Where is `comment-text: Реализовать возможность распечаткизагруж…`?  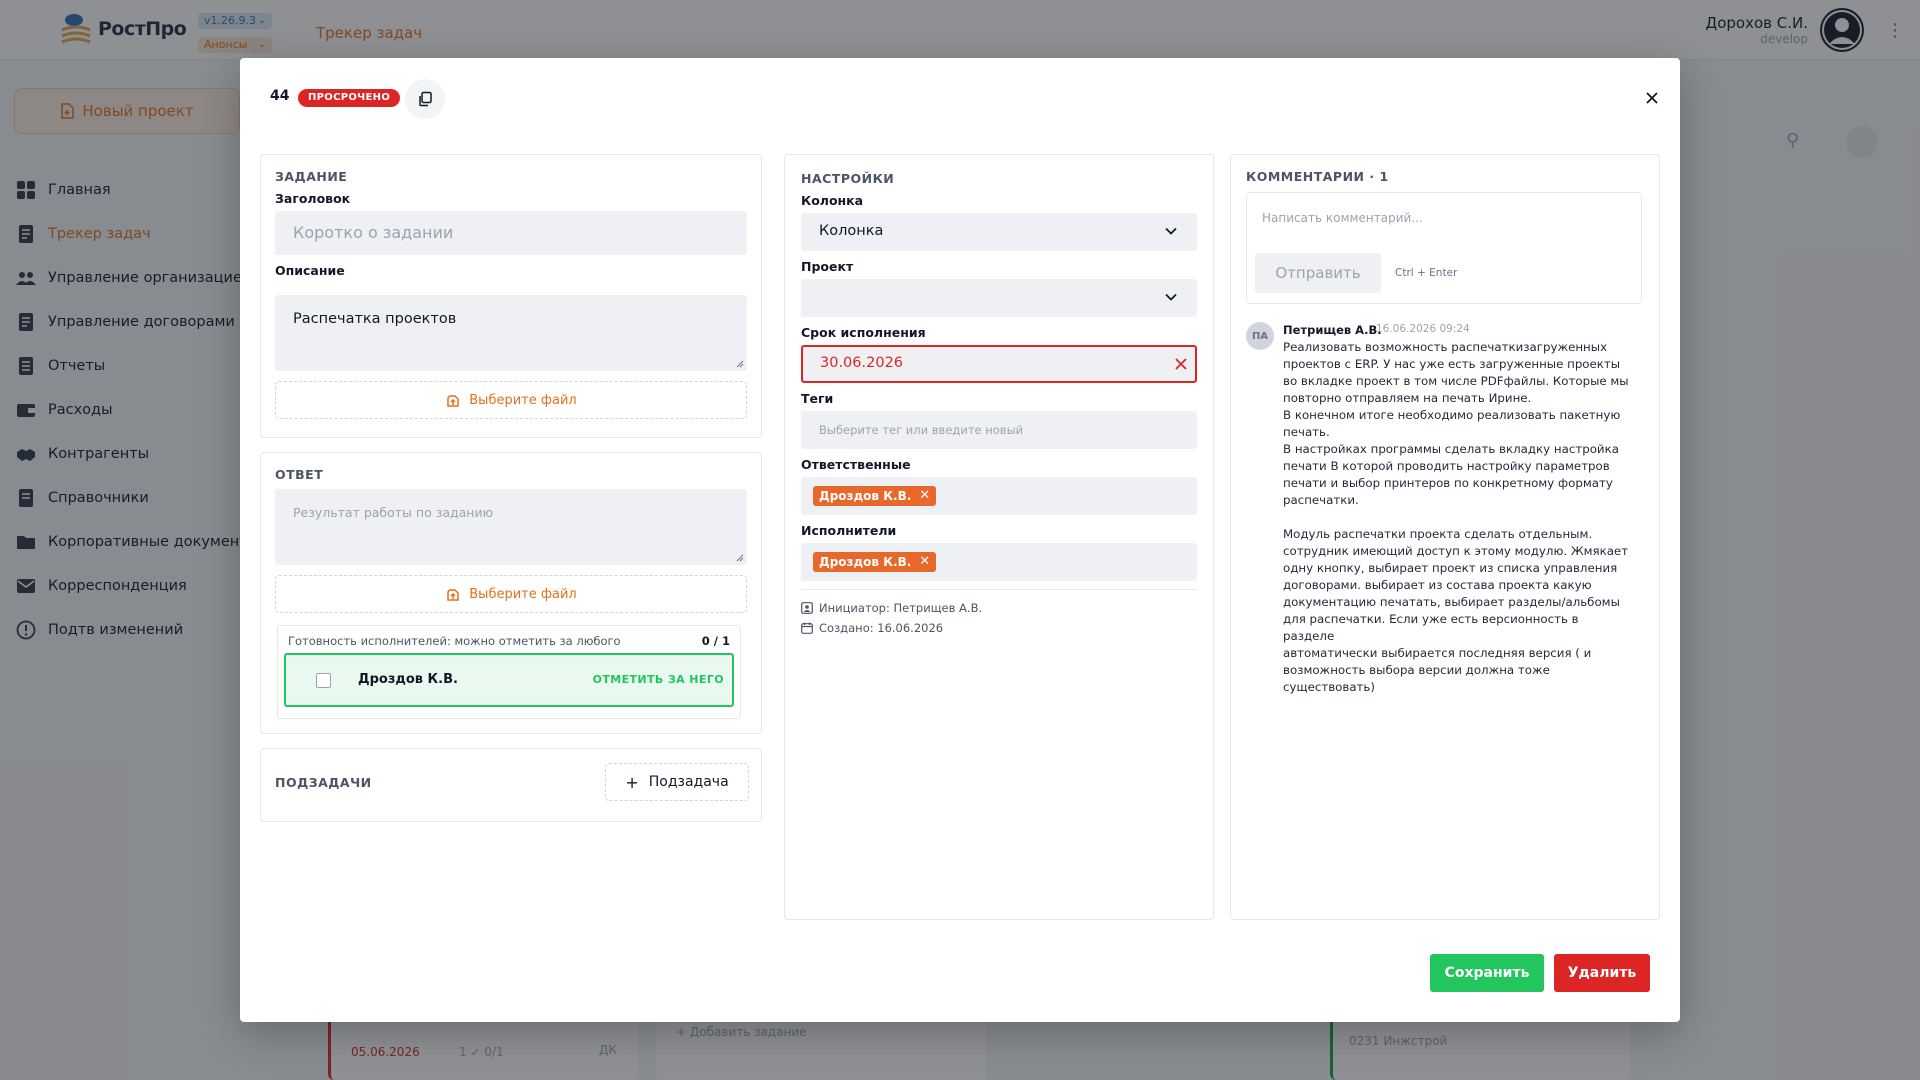 comment-text: Реализовать возможность распечаткизагруж… is located at coordinates (1456, 517).